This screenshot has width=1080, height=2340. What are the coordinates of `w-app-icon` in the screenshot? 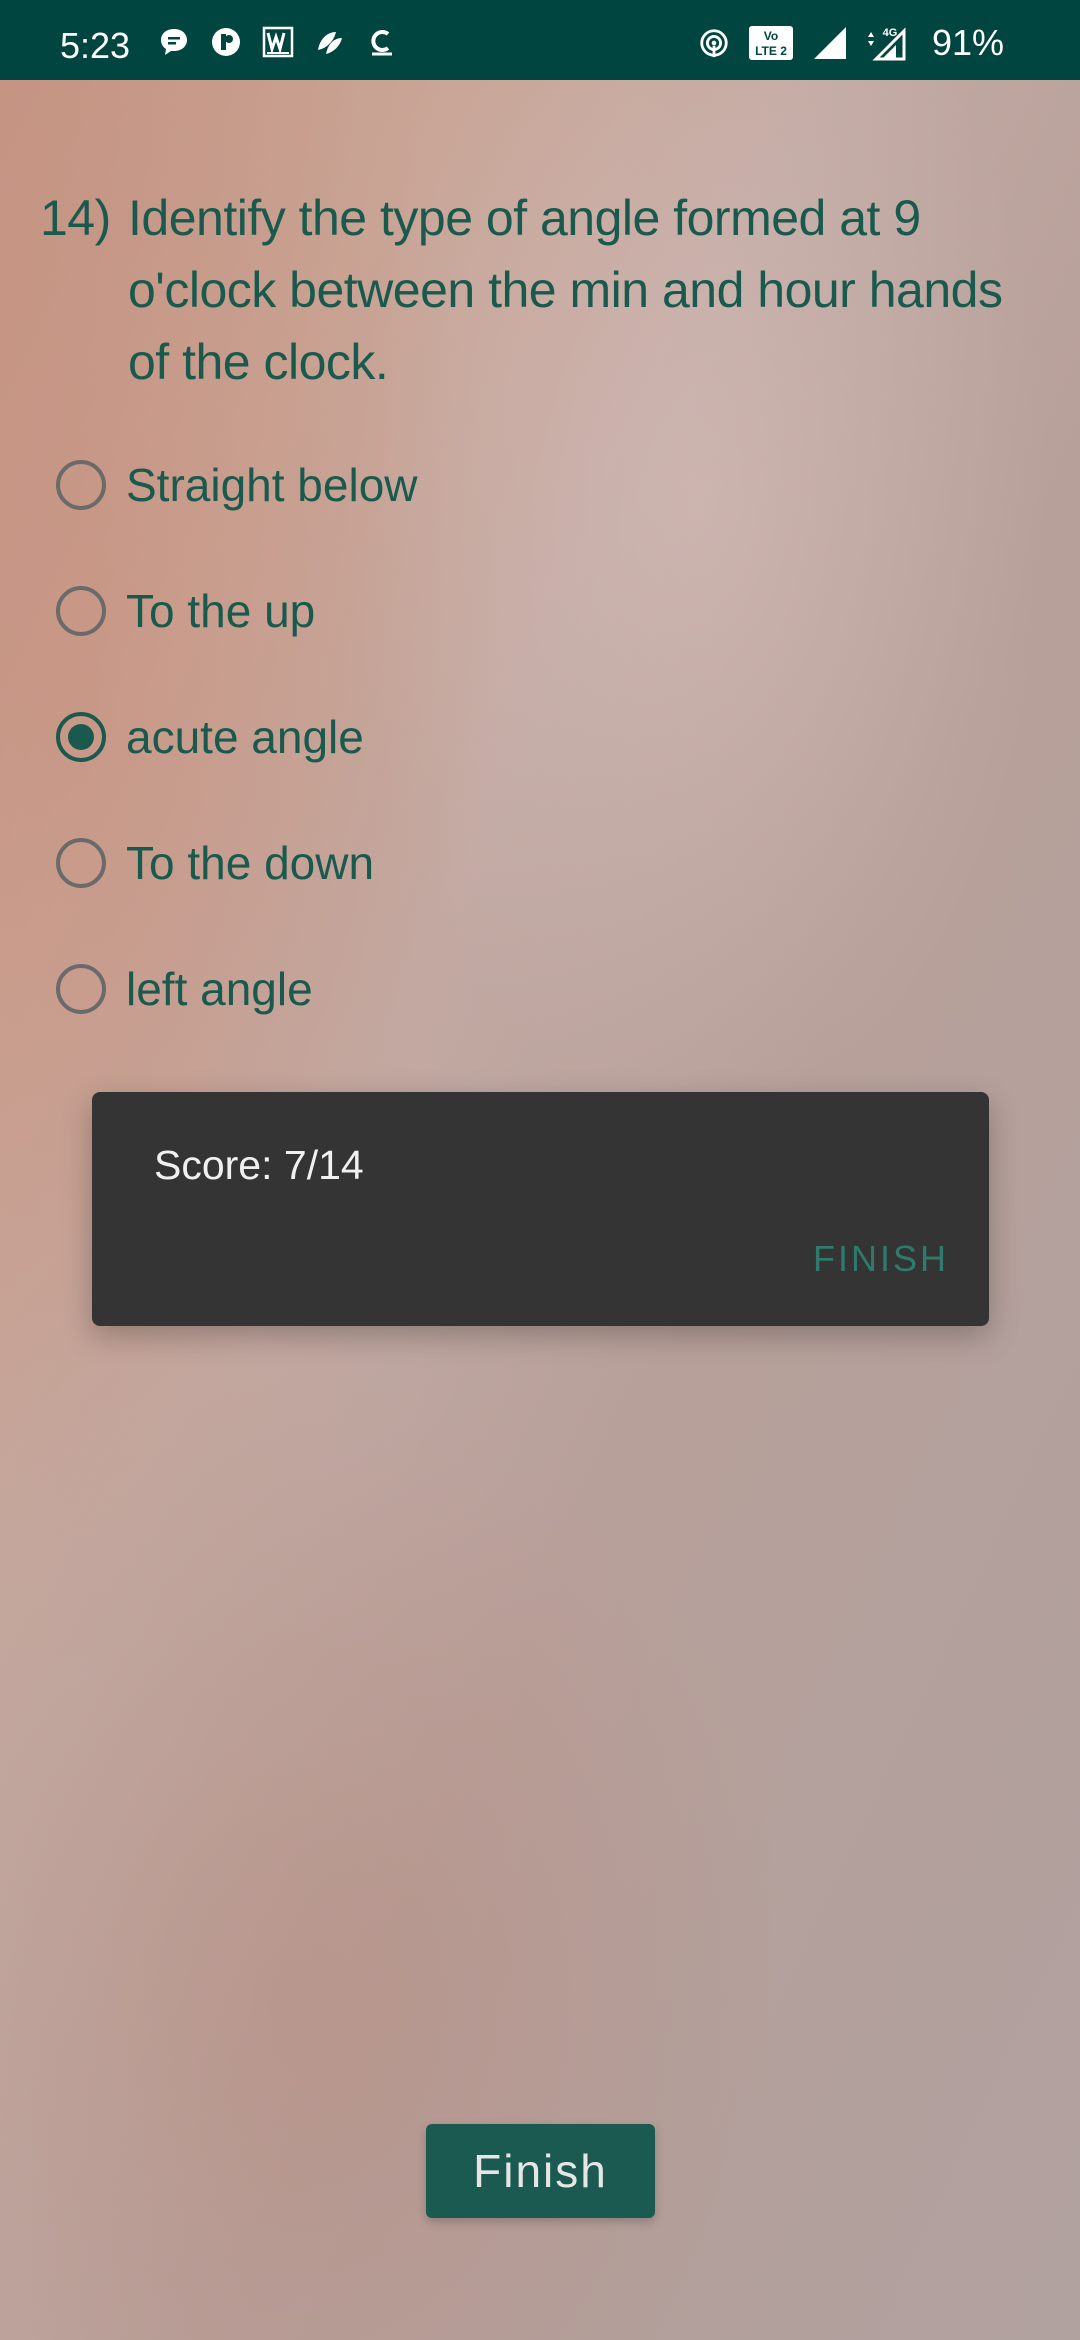 It's located at (278, 42).